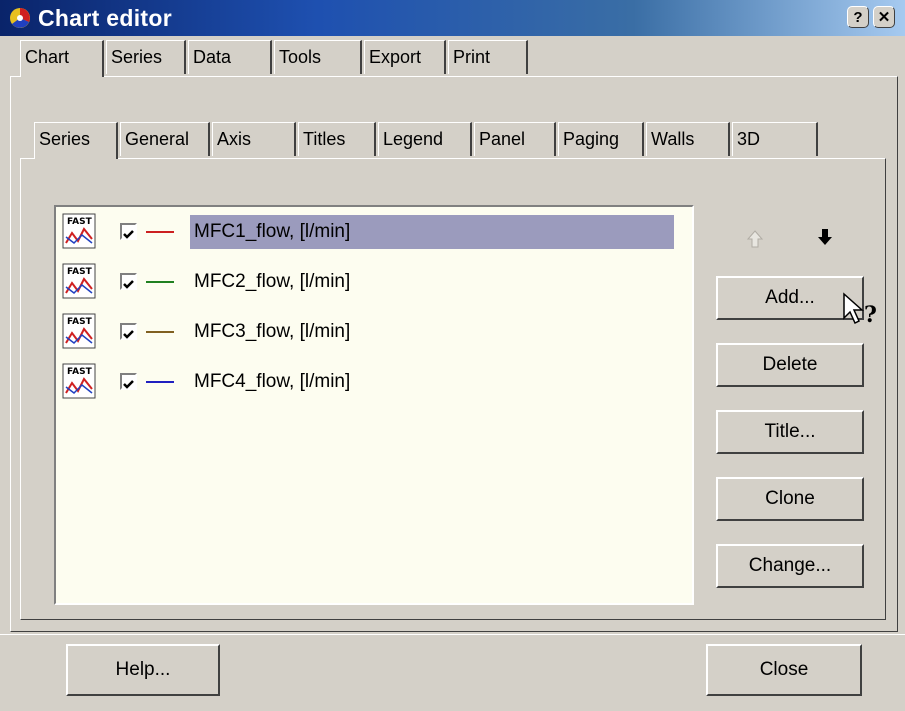 The width and height of the screenshot is (905, 711). I want to click on title-bar: Chart editor ? ✕, so click(452, 18).